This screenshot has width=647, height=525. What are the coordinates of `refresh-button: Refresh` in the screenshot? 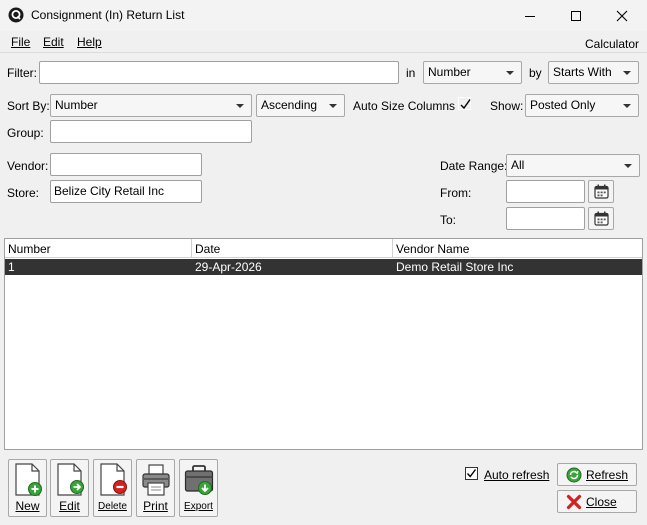 It's located at (597, 474).